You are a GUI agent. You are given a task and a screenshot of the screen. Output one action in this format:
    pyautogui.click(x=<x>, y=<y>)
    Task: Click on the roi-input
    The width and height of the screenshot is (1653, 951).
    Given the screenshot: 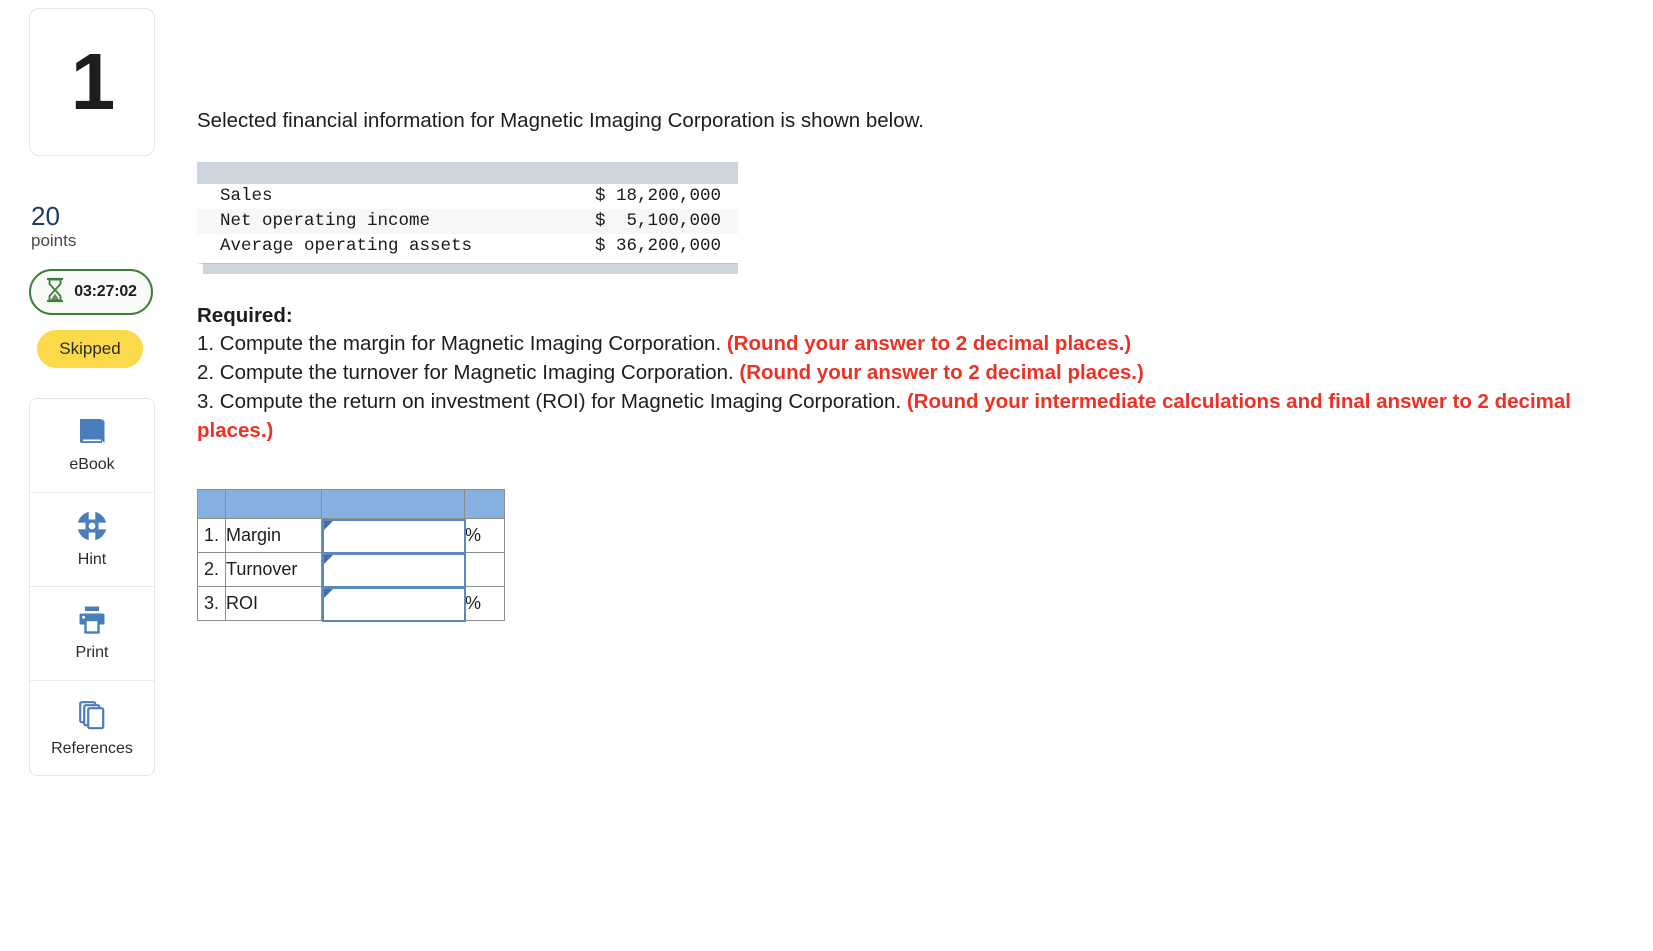 What is the action you would take?
    pyautogui.click(x=398, y=604)
    